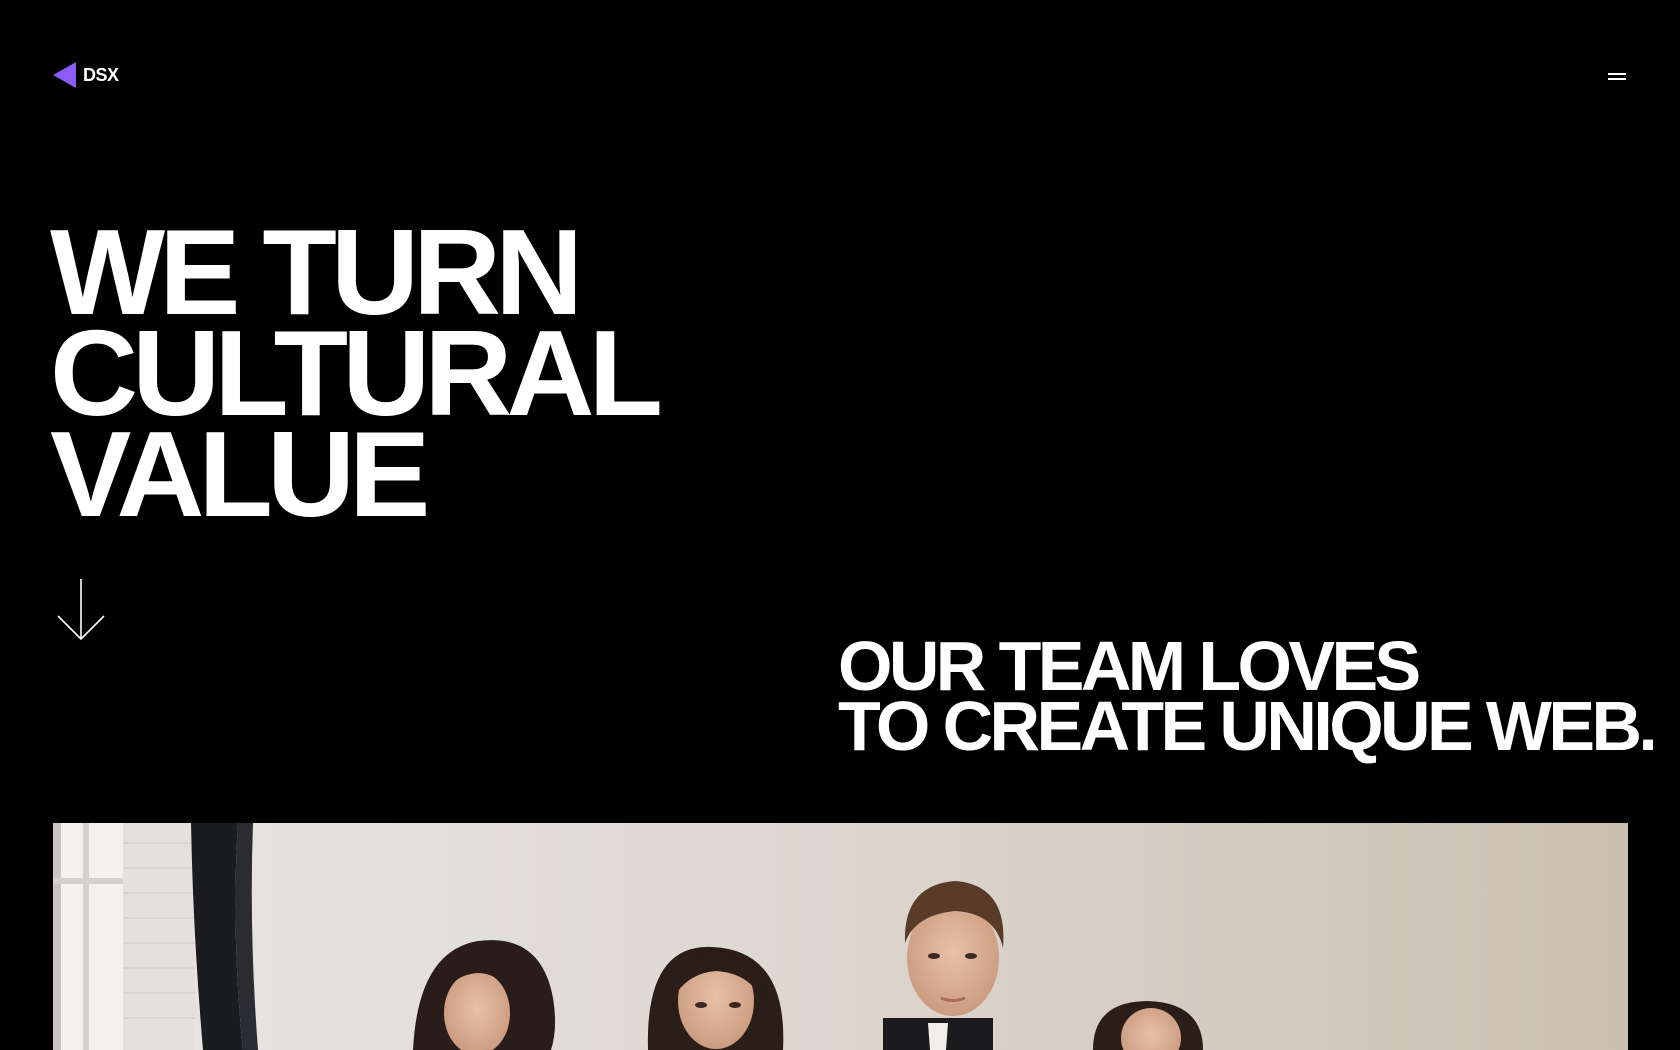  Describe the element at coordinates (356, 373) in the screenshot. I see `hero-title: WE TURN CULTURAL VALUE` at that location.